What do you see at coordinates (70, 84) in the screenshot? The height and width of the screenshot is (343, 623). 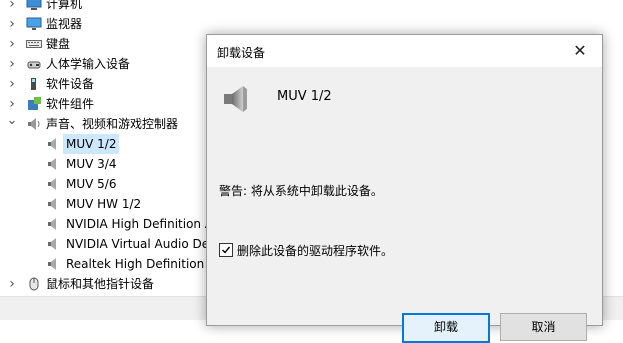 I see `tree-item-label: 软件设备` at bounding box center [70, 84].